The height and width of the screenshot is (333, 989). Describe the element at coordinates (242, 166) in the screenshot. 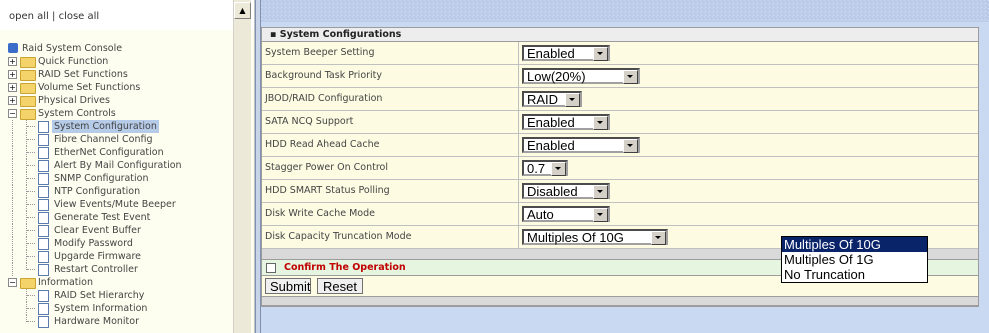

I see `tree-scrollbar: ▲` at that location.